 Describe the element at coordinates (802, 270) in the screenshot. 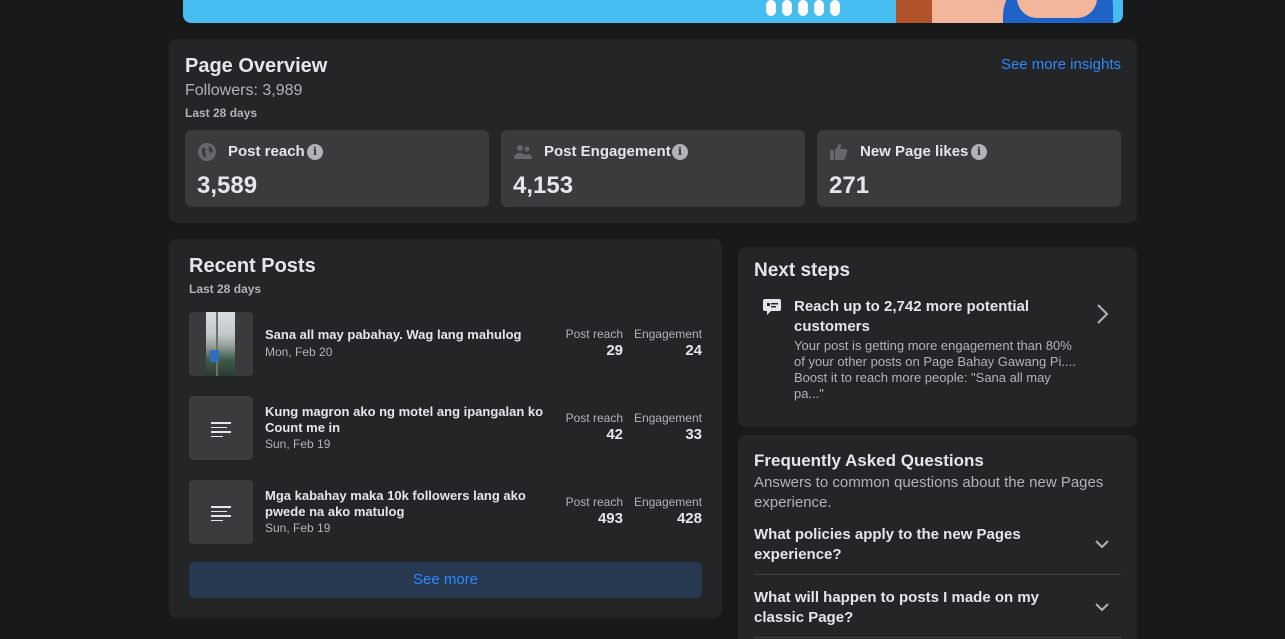

I see `next-steps-title: Next steps` at that location.